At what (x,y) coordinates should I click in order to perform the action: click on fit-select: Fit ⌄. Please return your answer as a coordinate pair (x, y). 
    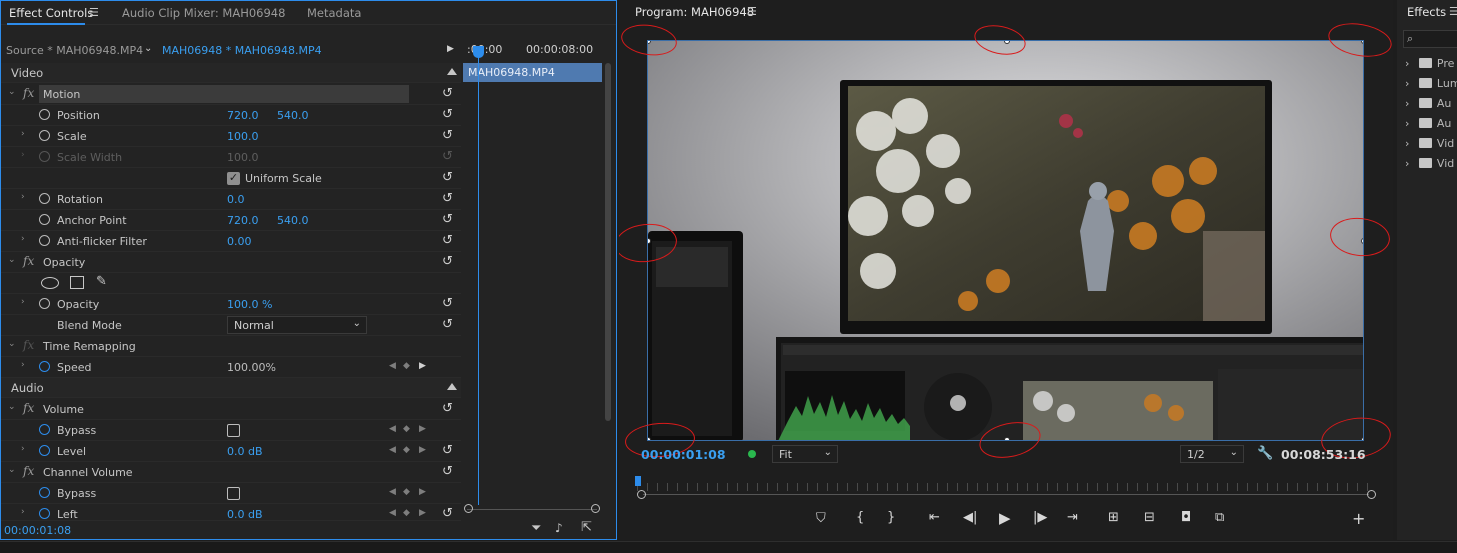
    Looking at the image, I should click on (805, 454).